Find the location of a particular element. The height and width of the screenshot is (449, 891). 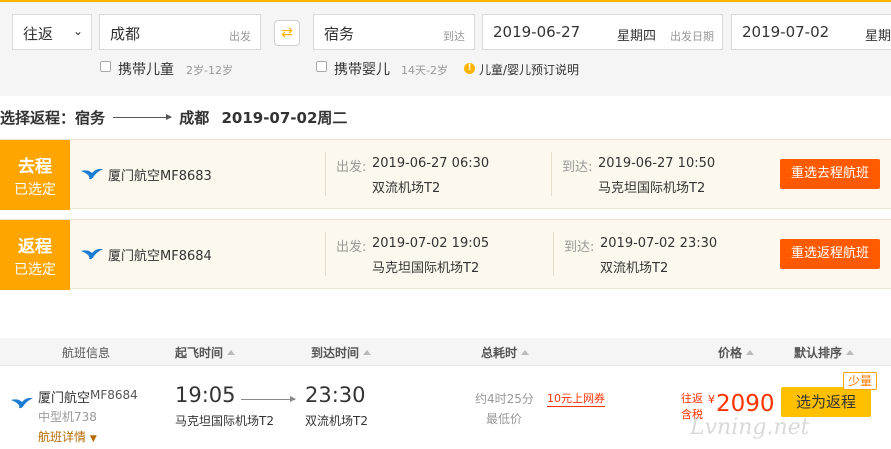

trip-type-select: 往返 ⌄ is located at coordinates (52, 32).